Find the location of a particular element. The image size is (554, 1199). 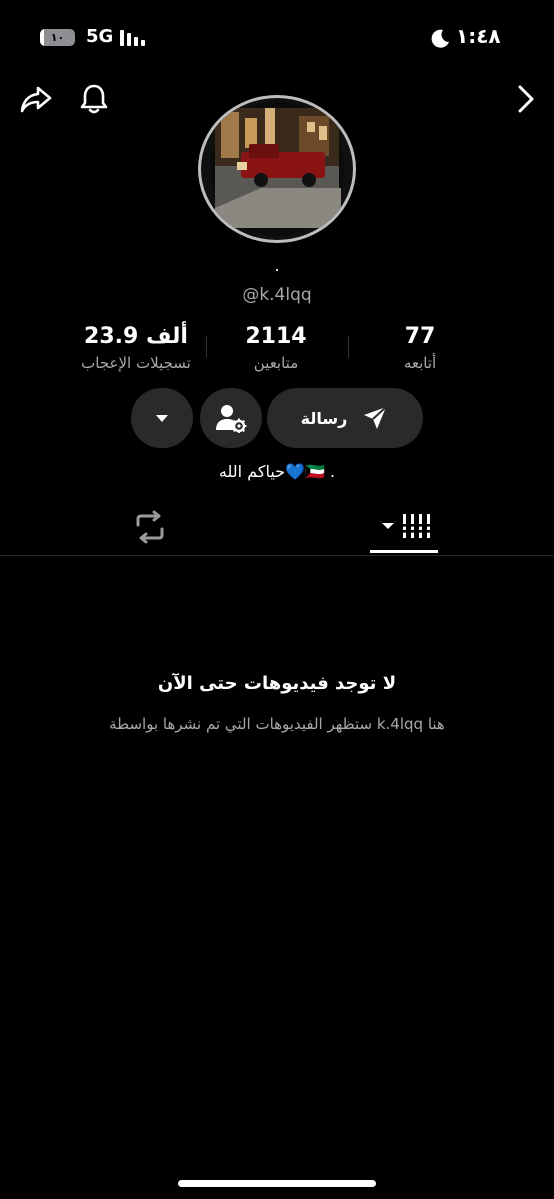

active-tab-indicator is located at coordinates (404, 551).